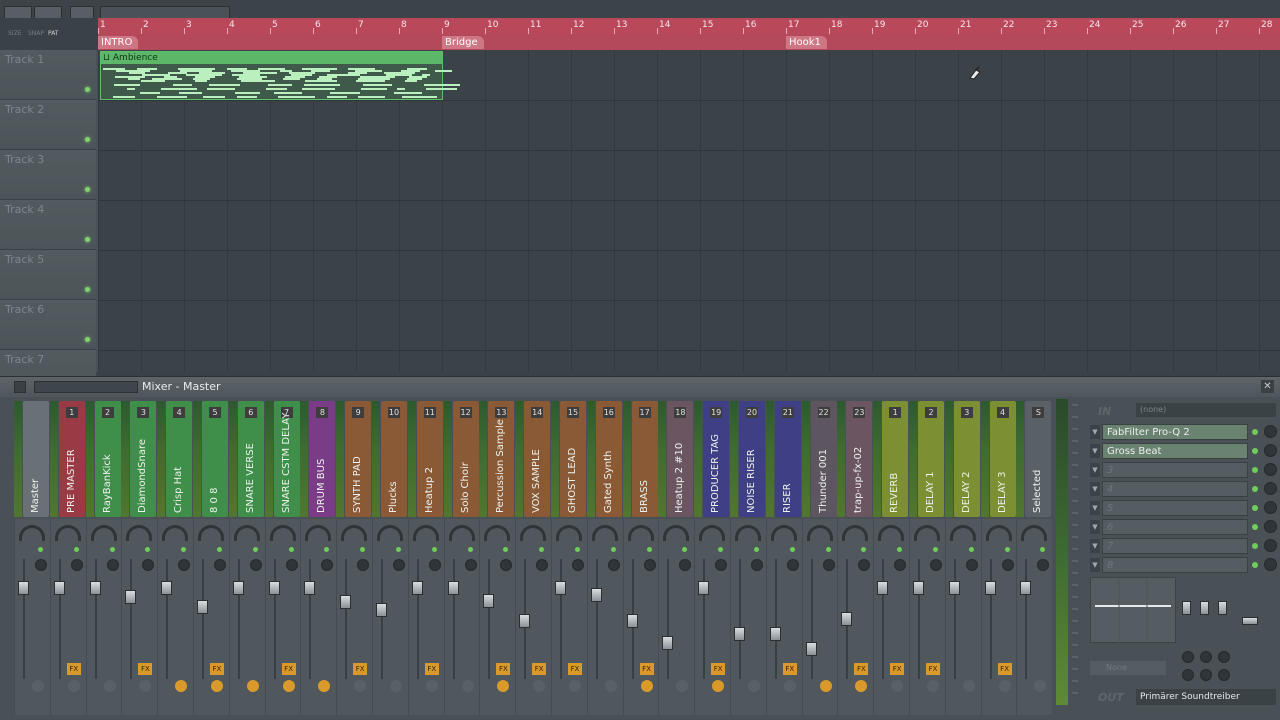  What do you see at coordinates (1206, 675) in the screenshot?
I see `eq-mid-width-knob` at bounding box center [1206, 675].